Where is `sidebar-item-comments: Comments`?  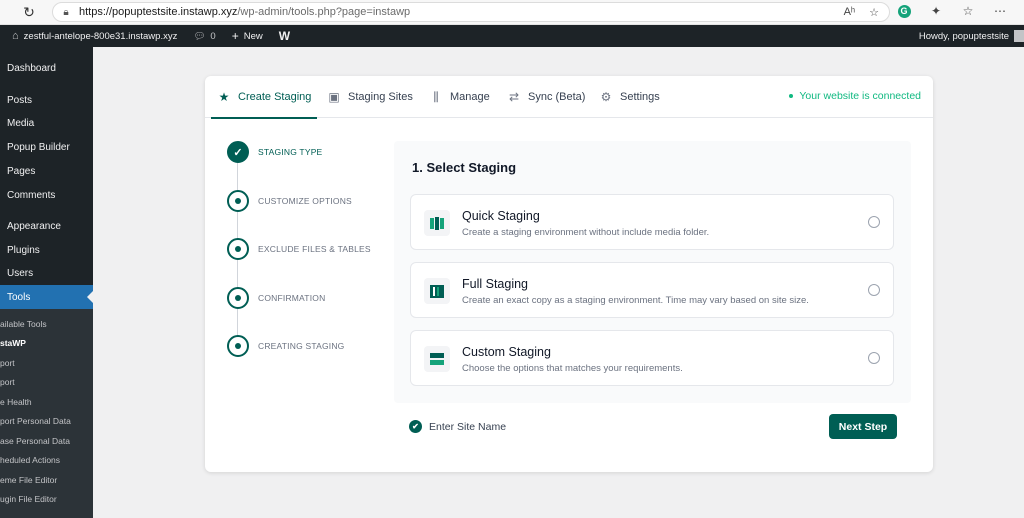
sidebar-item-comments: Comments is located at coordinates (46, 195).